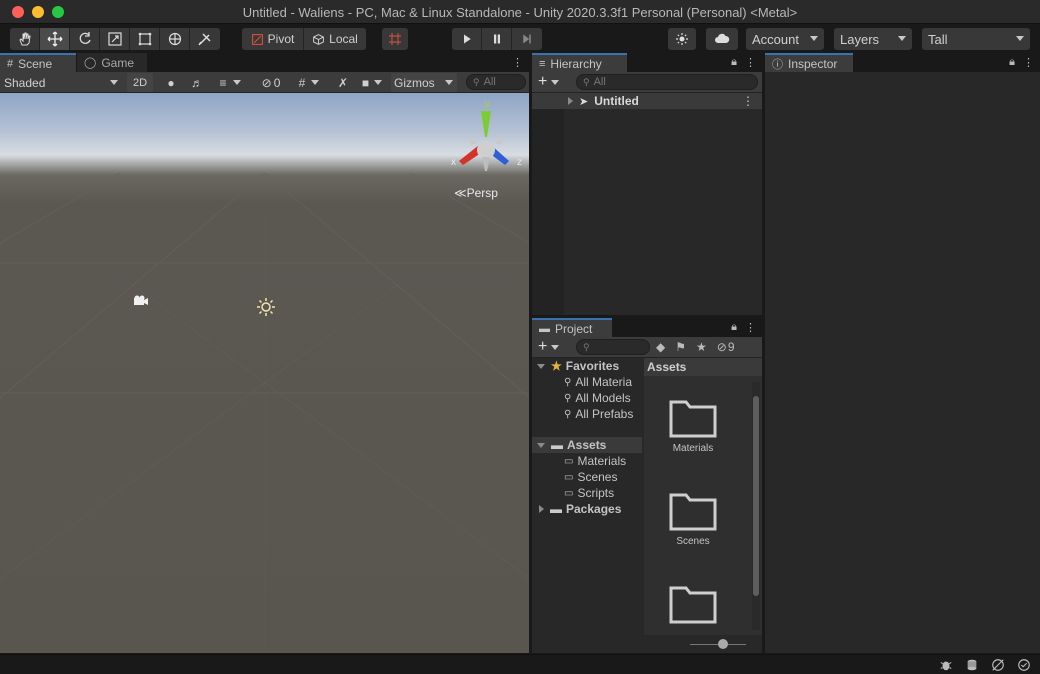 This screenshot has height=674, width=1040. I want to click on audio-toggle: ♬, so click(197, 82).